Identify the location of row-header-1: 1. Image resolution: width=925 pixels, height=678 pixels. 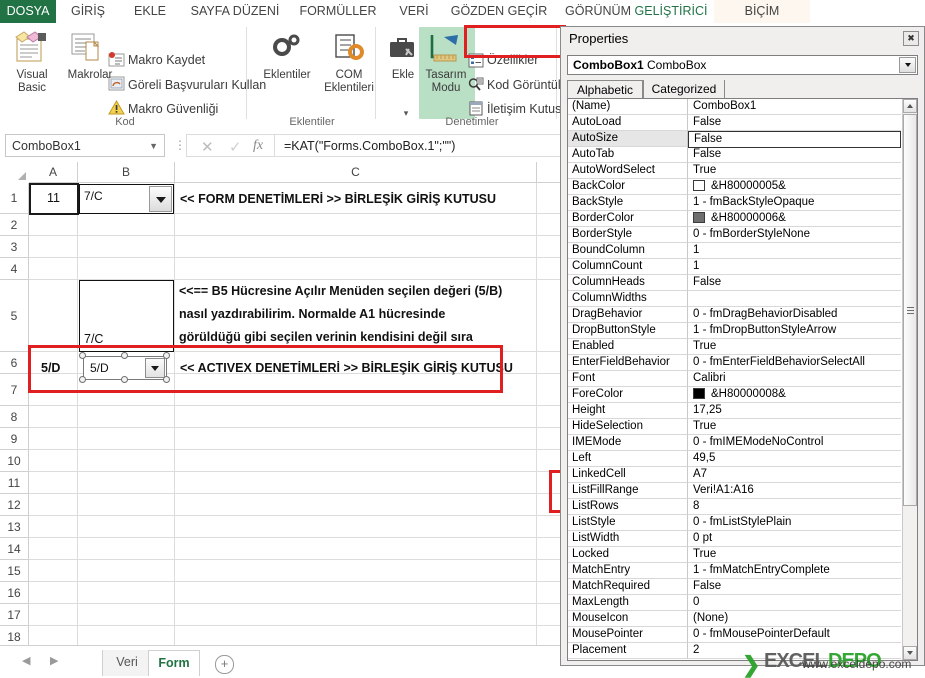
(14, 198).